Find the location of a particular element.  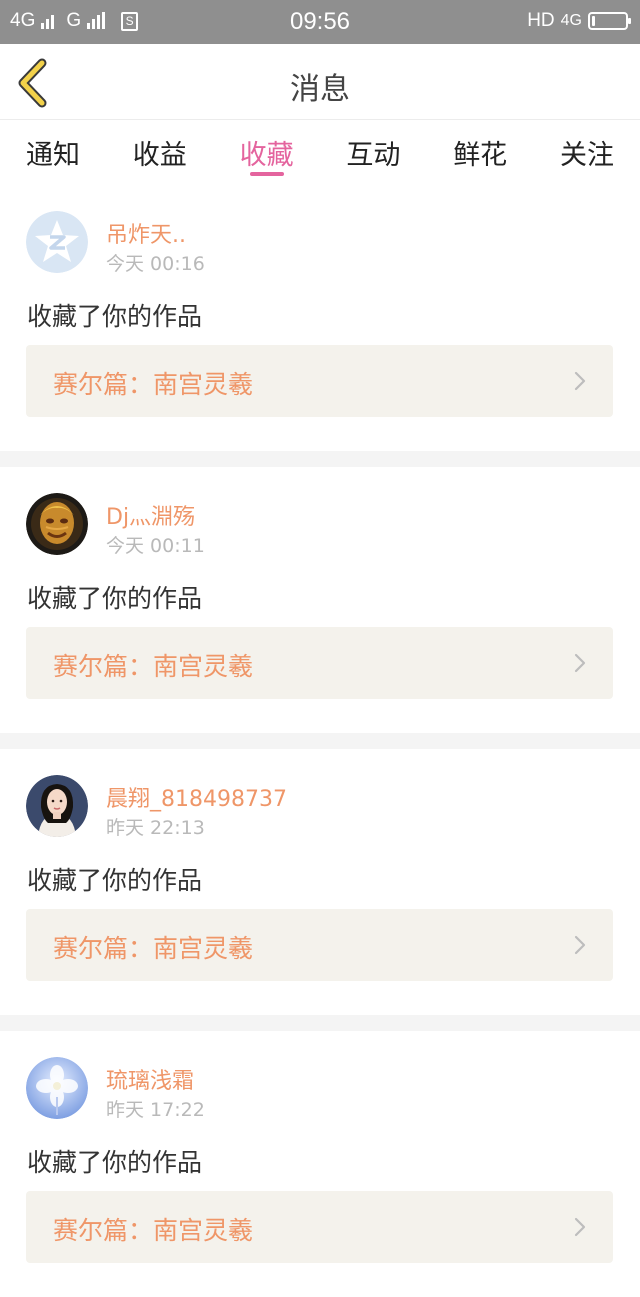

tab-label: 收益 is located at coordinates (159, 155).